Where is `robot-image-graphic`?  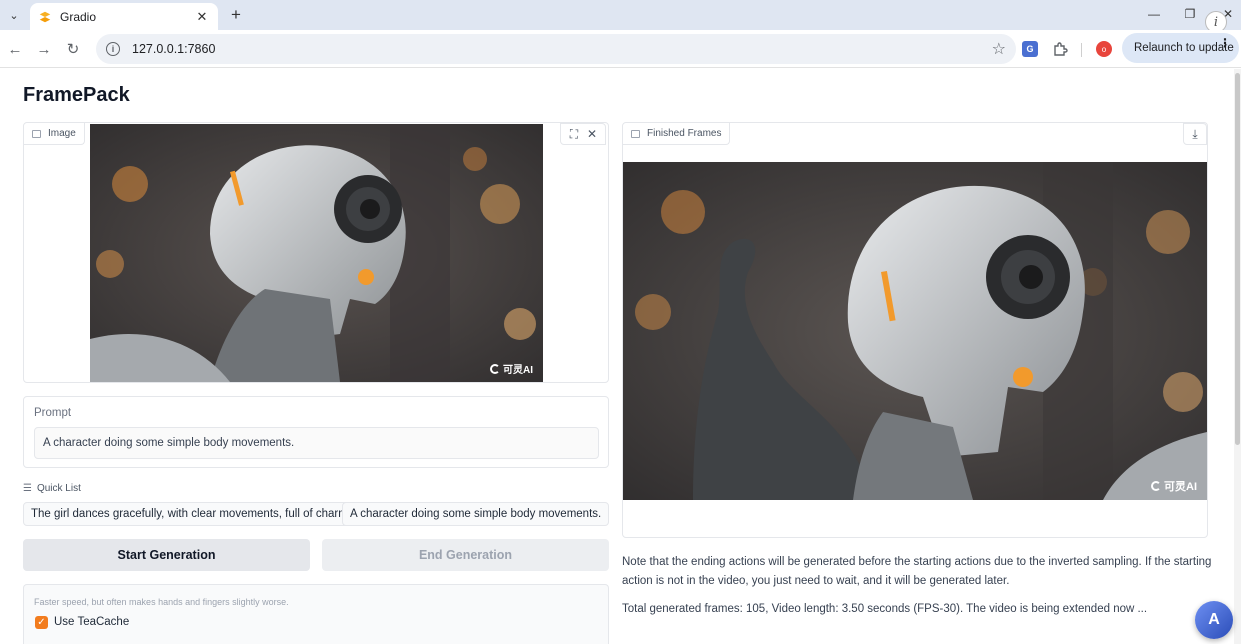 robot-image-graphic is located at coordinates (316, 253).